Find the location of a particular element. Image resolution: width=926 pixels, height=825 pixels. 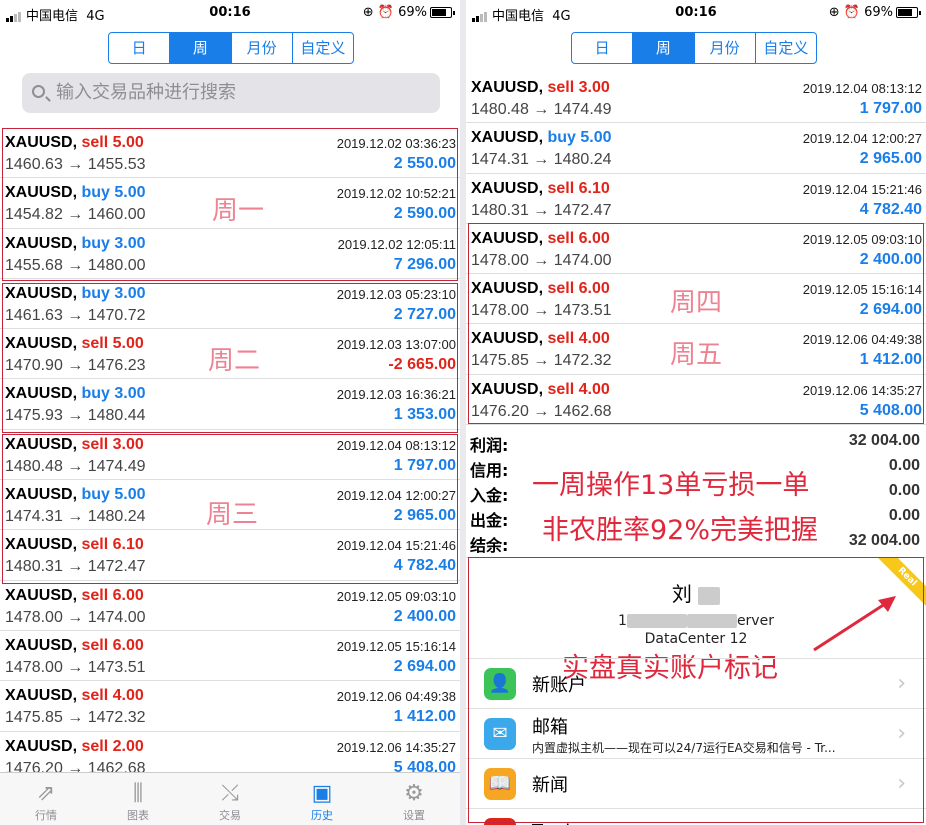

chevron-right-icon: › is located at coordinates (901, 683).